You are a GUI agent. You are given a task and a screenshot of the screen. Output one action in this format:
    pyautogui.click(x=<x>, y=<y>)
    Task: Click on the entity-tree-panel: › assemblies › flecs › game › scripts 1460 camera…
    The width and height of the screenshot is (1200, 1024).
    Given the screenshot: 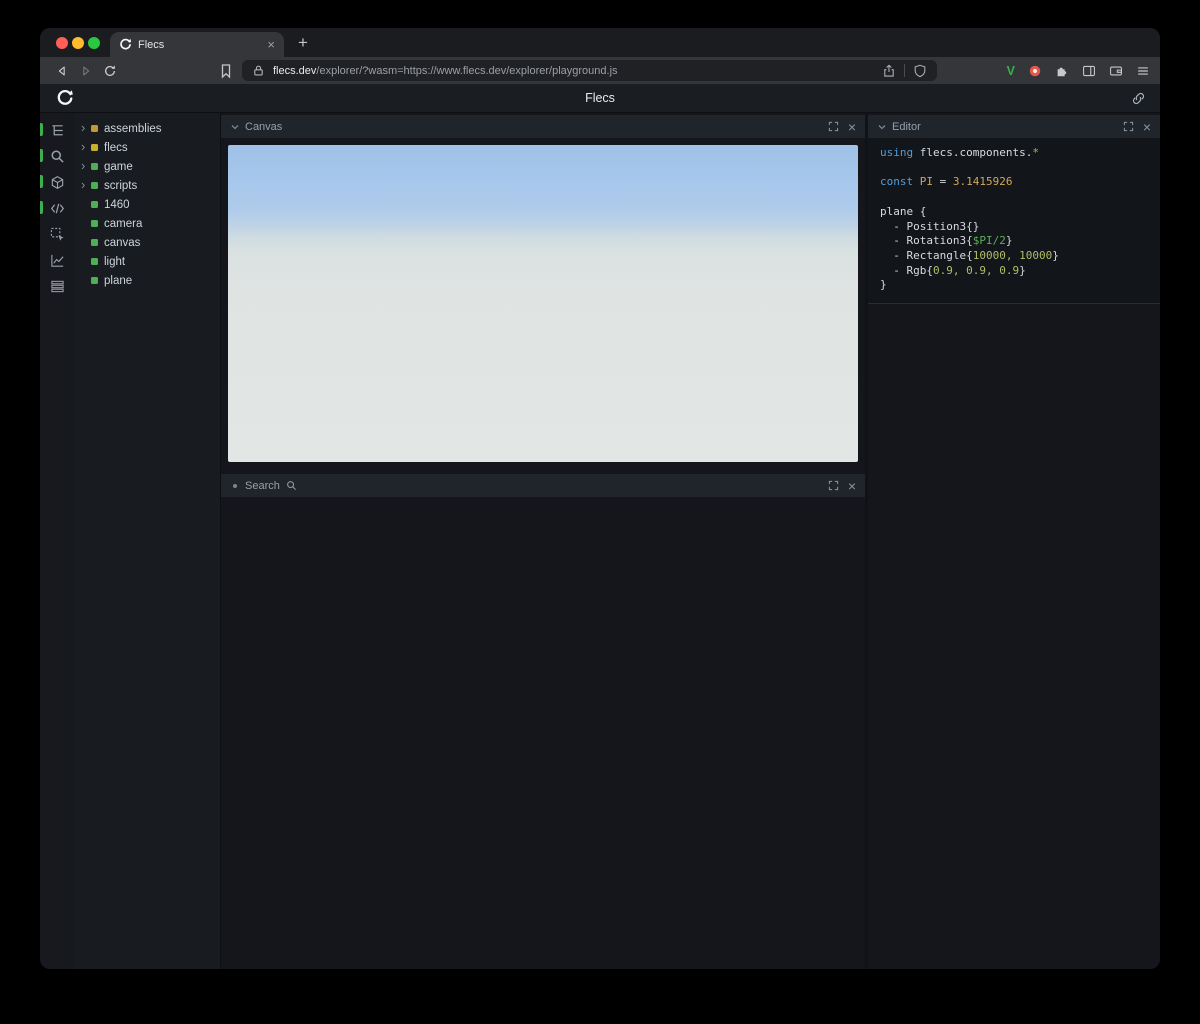 What is the action you would take?
    pyautogui.click(x=147, y=541)
    